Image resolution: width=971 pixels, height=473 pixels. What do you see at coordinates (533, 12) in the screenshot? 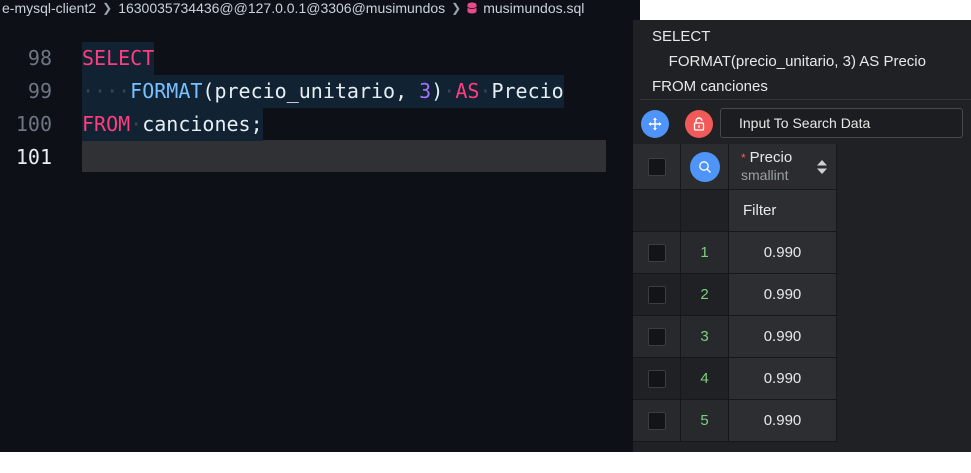
I see `breadcrumb-segment: musimundos.sql` at bounding box center [533, 12].